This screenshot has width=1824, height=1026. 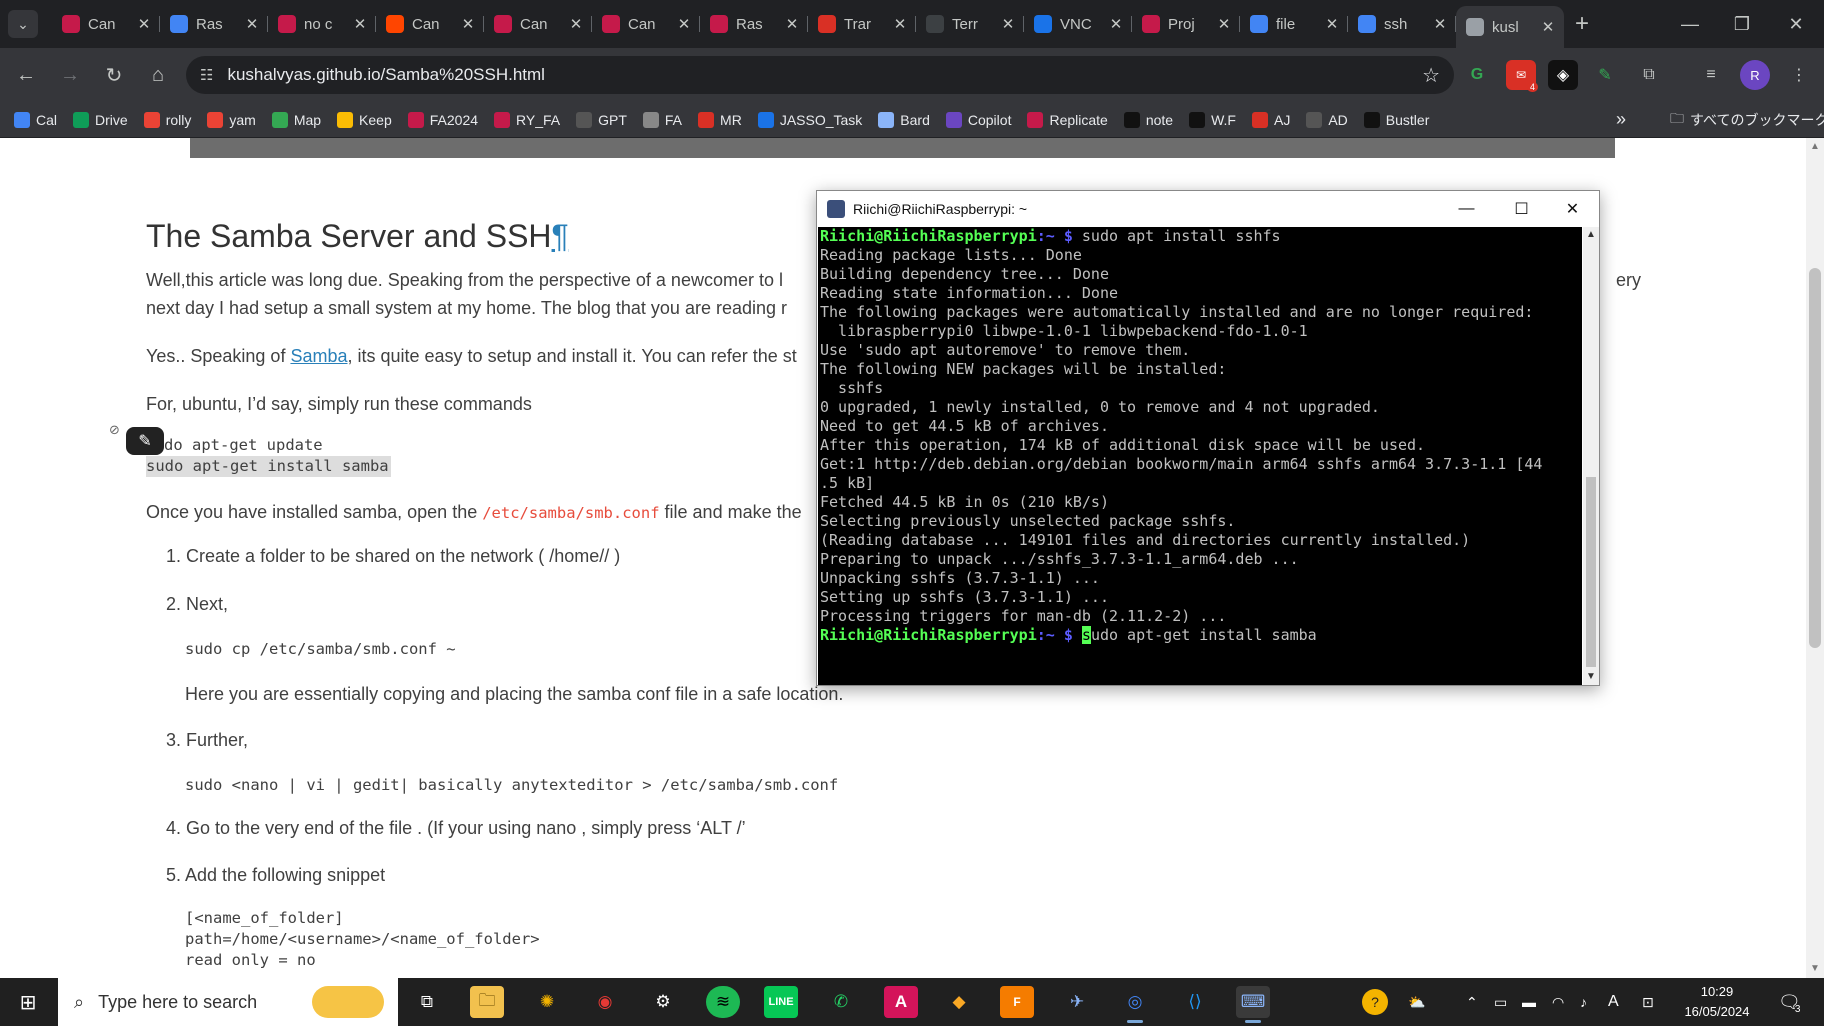 What do you see at coordinates (296, 119) in the screenshot?
I see `bookmark-item: Map` at bounding box center [296, 119].